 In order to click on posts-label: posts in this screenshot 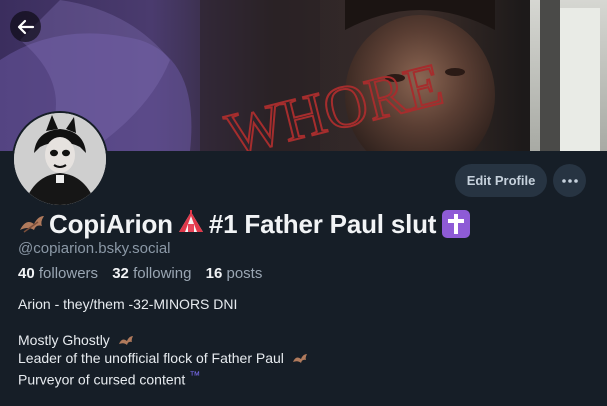, I will do `click(244, 273)`.